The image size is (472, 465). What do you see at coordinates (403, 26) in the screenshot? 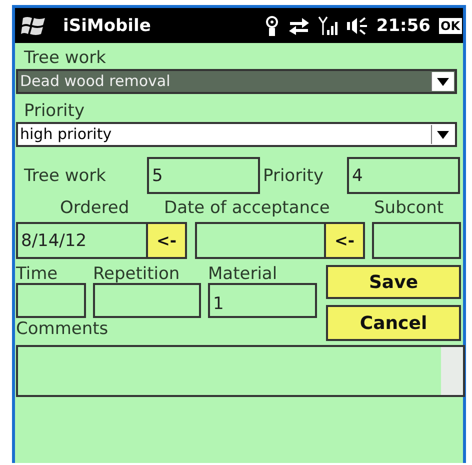
I see `clock: 21:56` at bounding box center [403, 26].